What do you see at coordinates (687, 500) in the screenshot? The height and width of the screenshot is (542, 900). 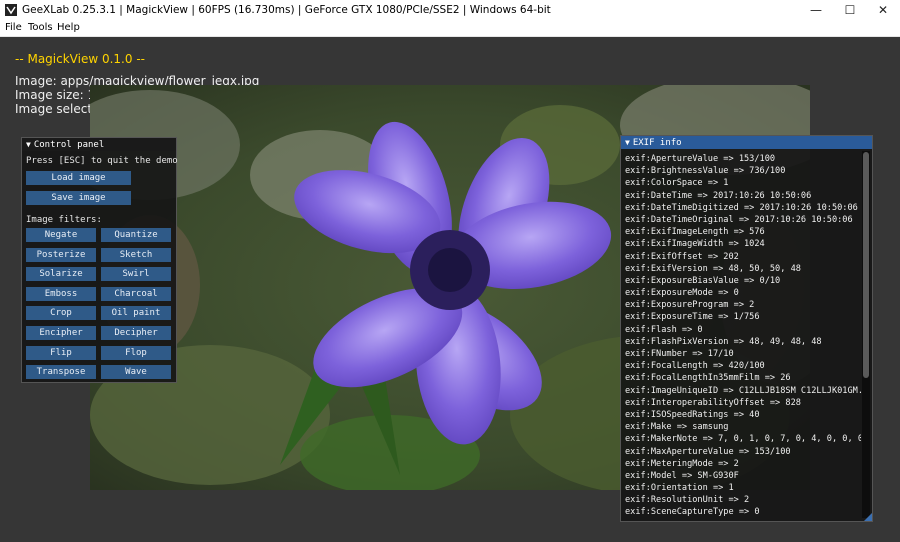 I see `exif-entry: exif:ResolutionUnit => 2` at bounding box center [687, 500].